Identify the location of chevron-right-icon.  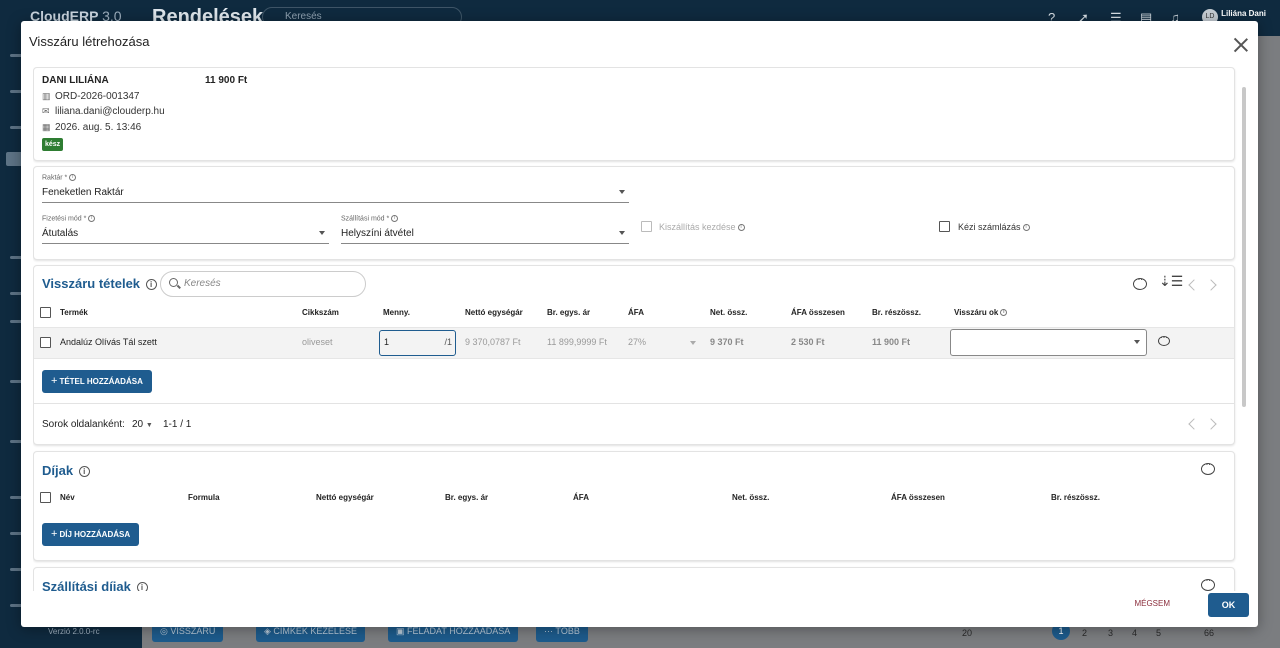
(1211, 285).